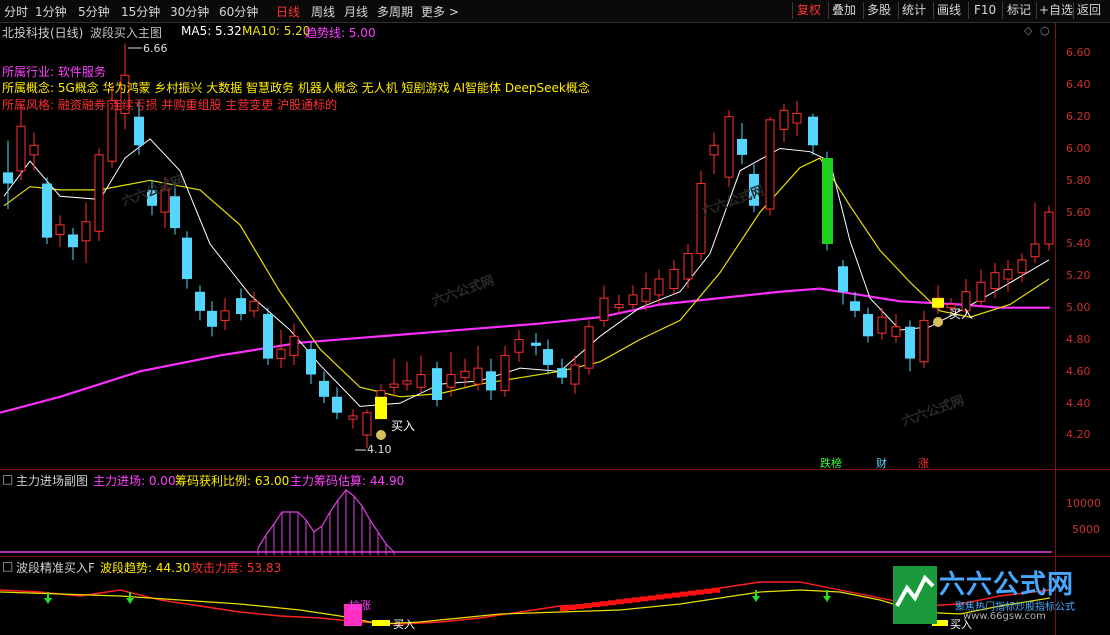 This screenshot has height=635, width=1110. What do you see at coordinates (1028, 30) in the screenshot?
I see `diamond-icon: ◇` at bounding box center [1028, 30].